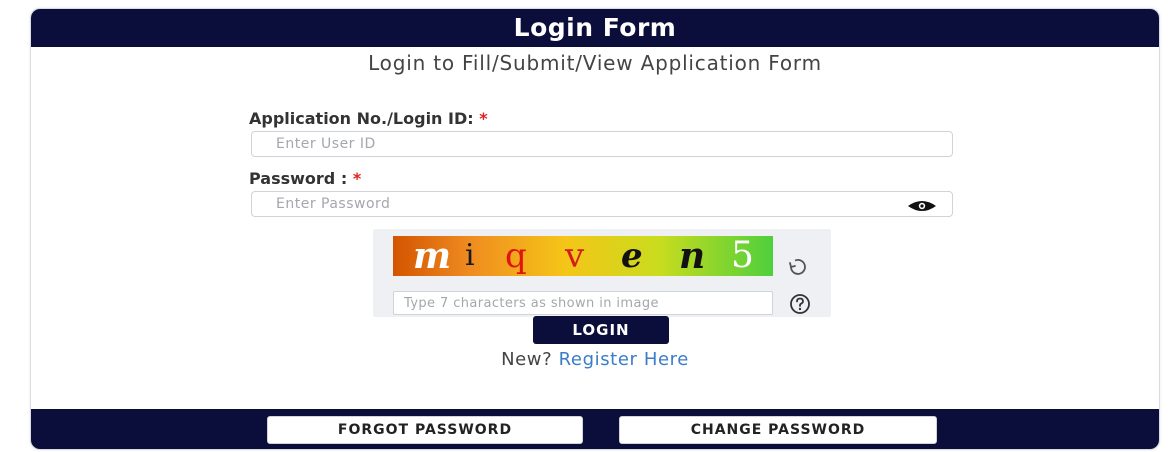 The image size is (1172, 452). Describe the element at coordinates (595, 28) in the screenshot. I see `page-title: Login Form` at that location.